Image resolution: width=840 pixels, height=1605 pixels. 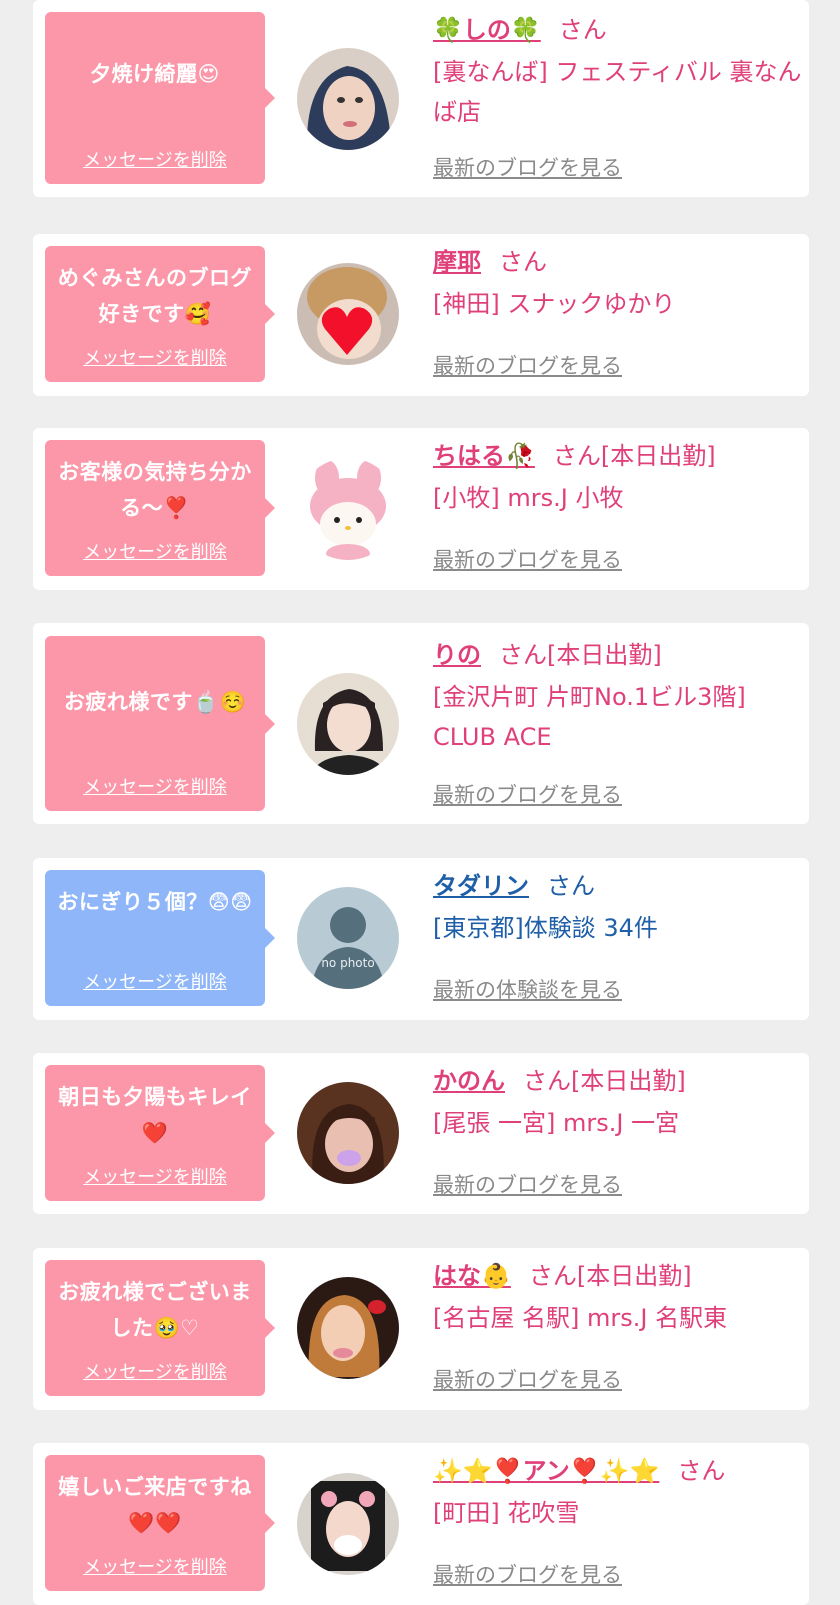 What do you see at coordinates (506, 1513) in the screenshot?
I see `shop-label: [町田] 花吹雪` at bounding box center [506, 1513].